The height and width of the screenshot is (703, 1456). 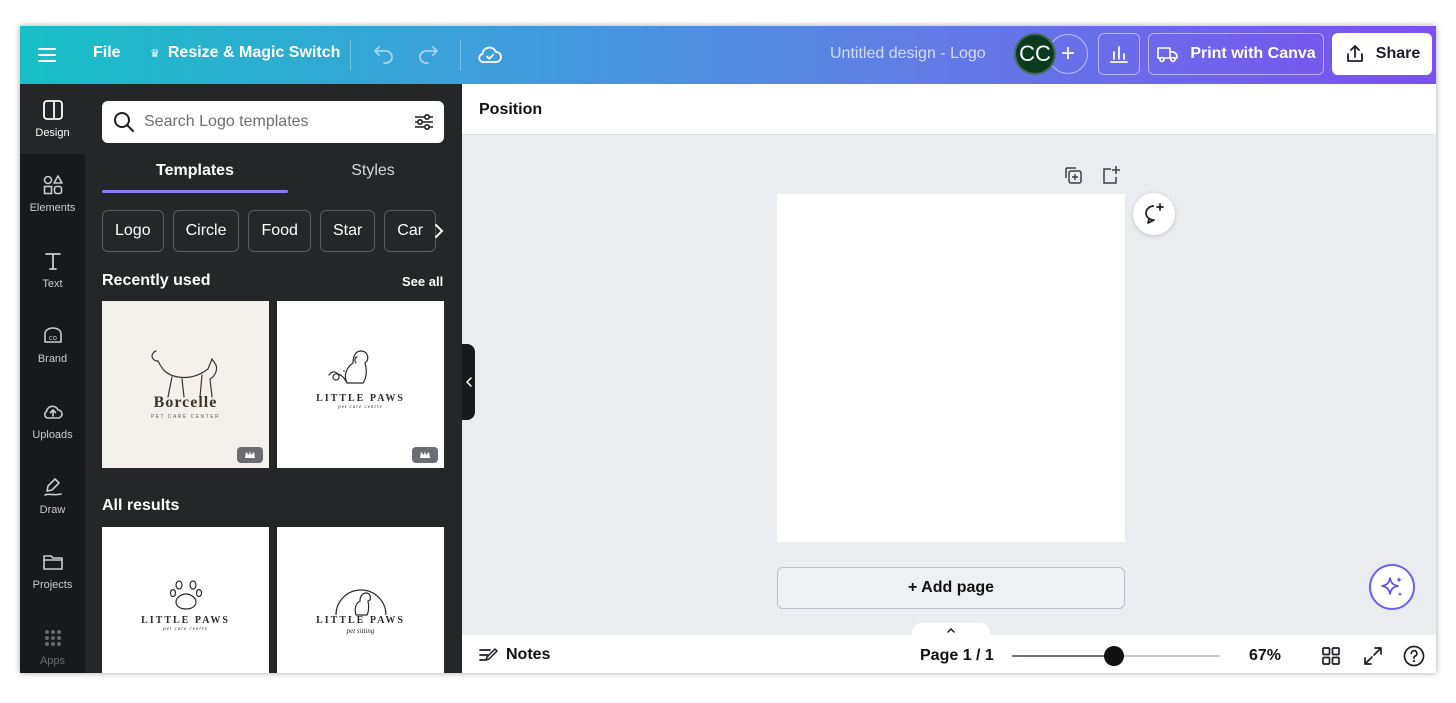 I want to click on add-comment-button, so click(x=1154, y=214).